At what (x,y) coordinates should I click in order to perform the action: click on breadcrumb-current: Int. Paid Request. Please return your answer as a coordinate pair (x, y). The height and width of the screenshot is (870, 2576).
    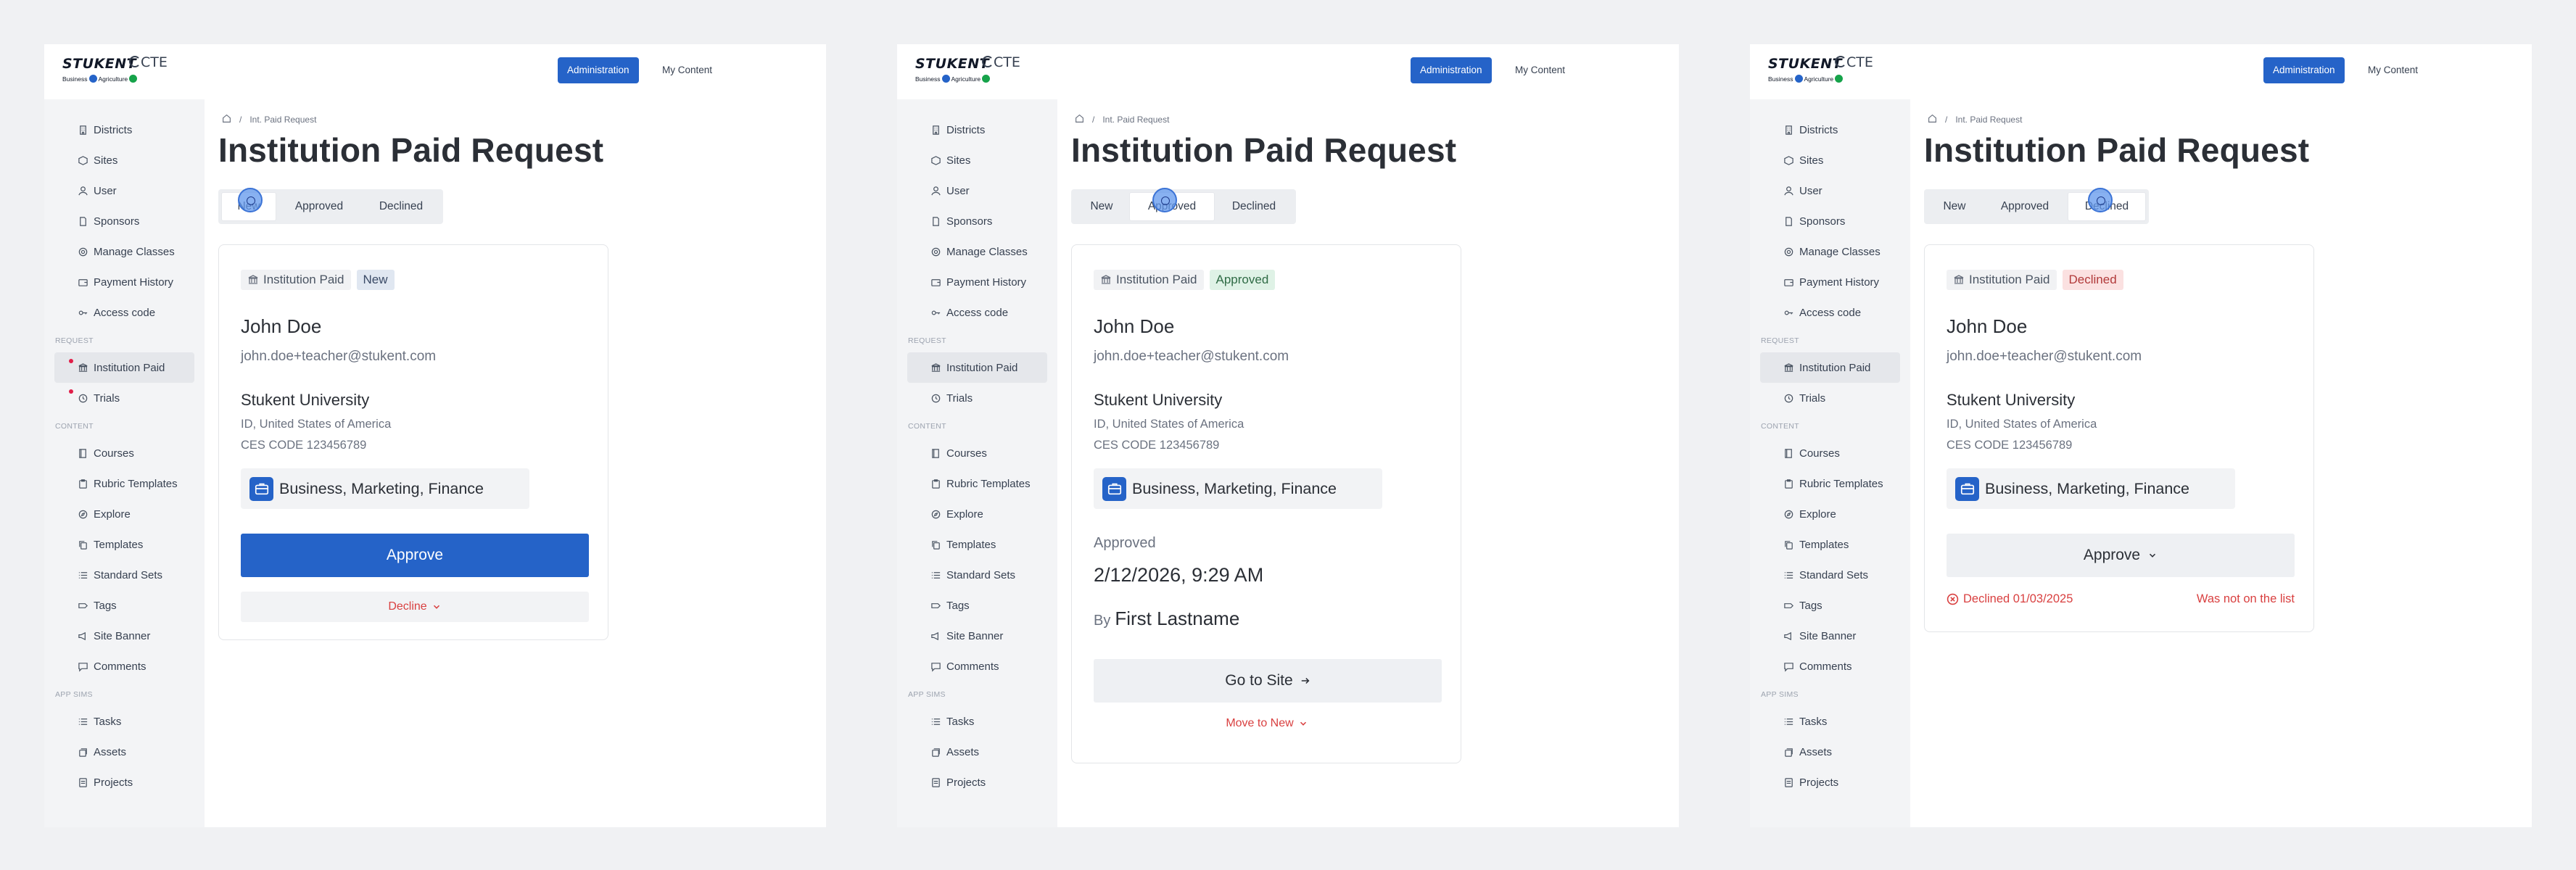
    Looking at the image, I should click on (1136, 120).